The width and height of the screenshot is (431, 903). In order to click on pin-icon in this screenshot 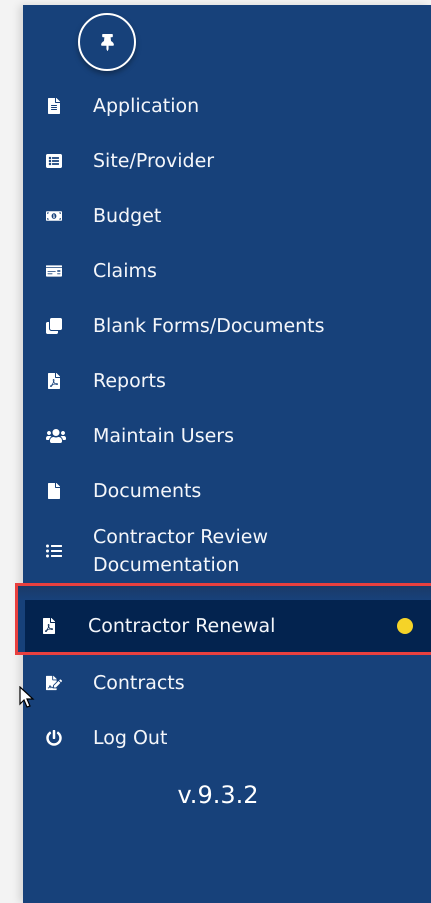, I will do `click(107, 42)`.